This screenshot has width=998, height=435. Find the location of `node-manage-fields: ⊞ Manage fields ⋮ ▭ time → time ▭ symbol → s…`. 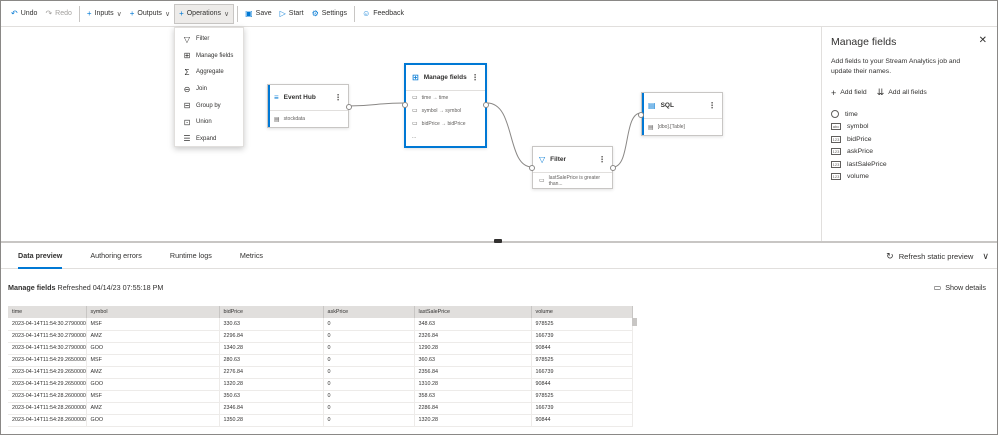

node-manage-fields: ⊞ Manage fields ⋮ ▭ time → time ▭ symbol → s… is located at coordinates (445, 105).